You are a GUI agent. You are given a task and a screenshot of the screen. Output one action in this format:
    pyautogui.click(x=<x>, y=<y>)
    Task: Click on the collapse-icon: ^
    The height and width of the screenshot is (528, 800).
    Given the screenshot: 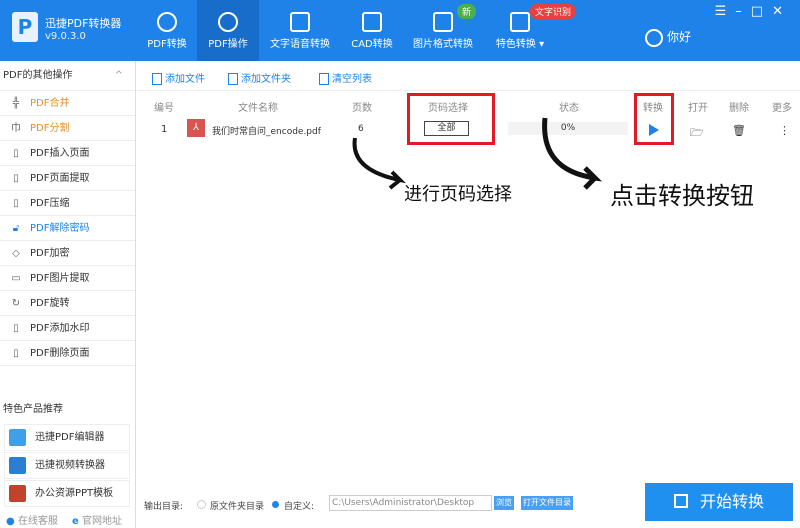 What is the action you would take?
    pyautogui.click(x=119, y=76)
    